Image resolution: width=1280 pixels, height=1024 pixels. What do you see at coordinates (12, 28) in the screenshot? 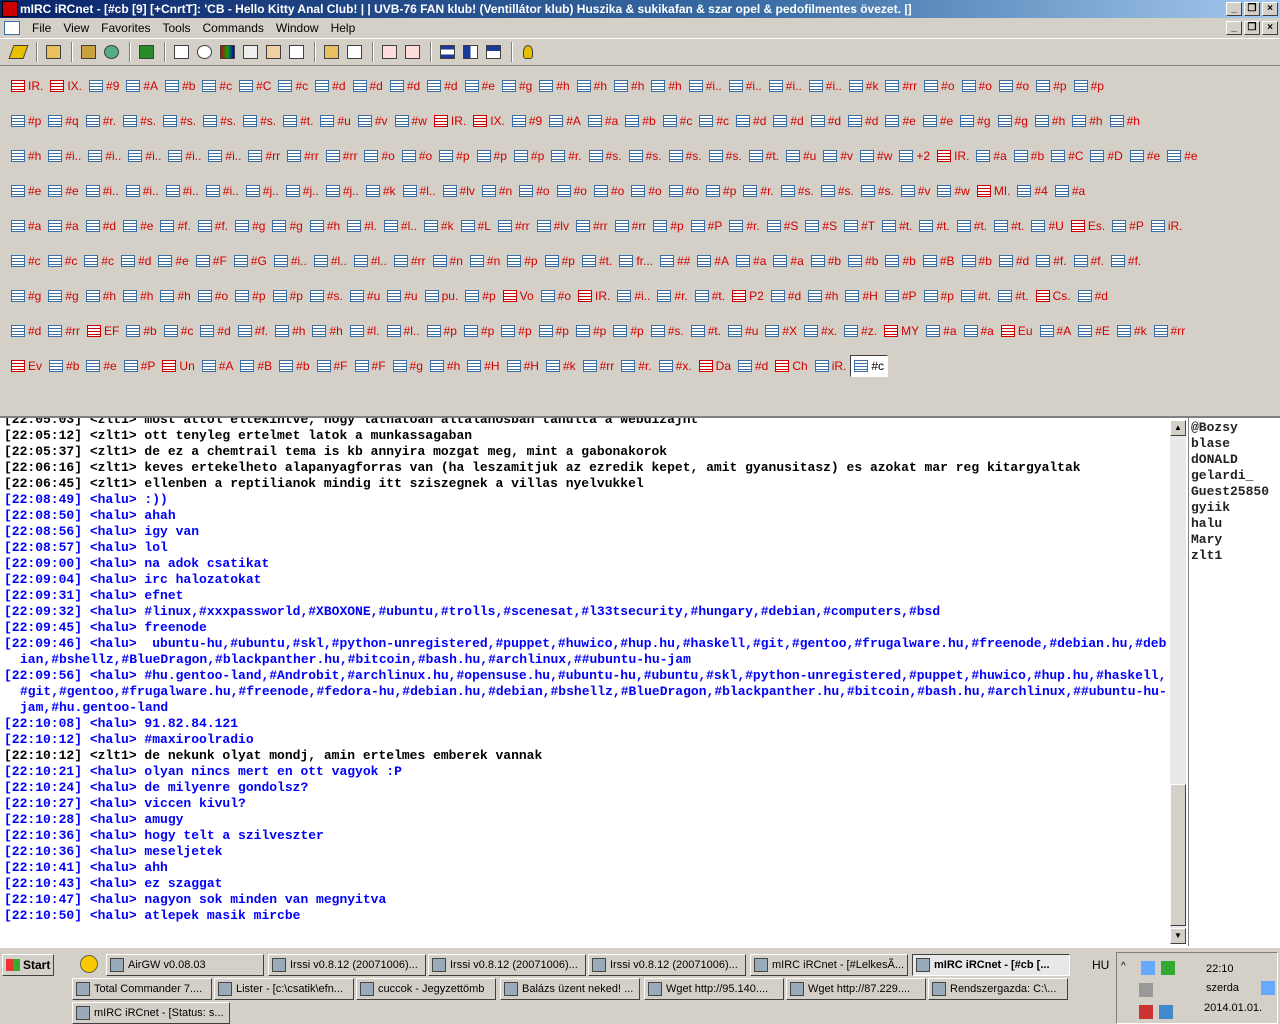
I see `channel-window-icon` at bounding box center [12, 28].